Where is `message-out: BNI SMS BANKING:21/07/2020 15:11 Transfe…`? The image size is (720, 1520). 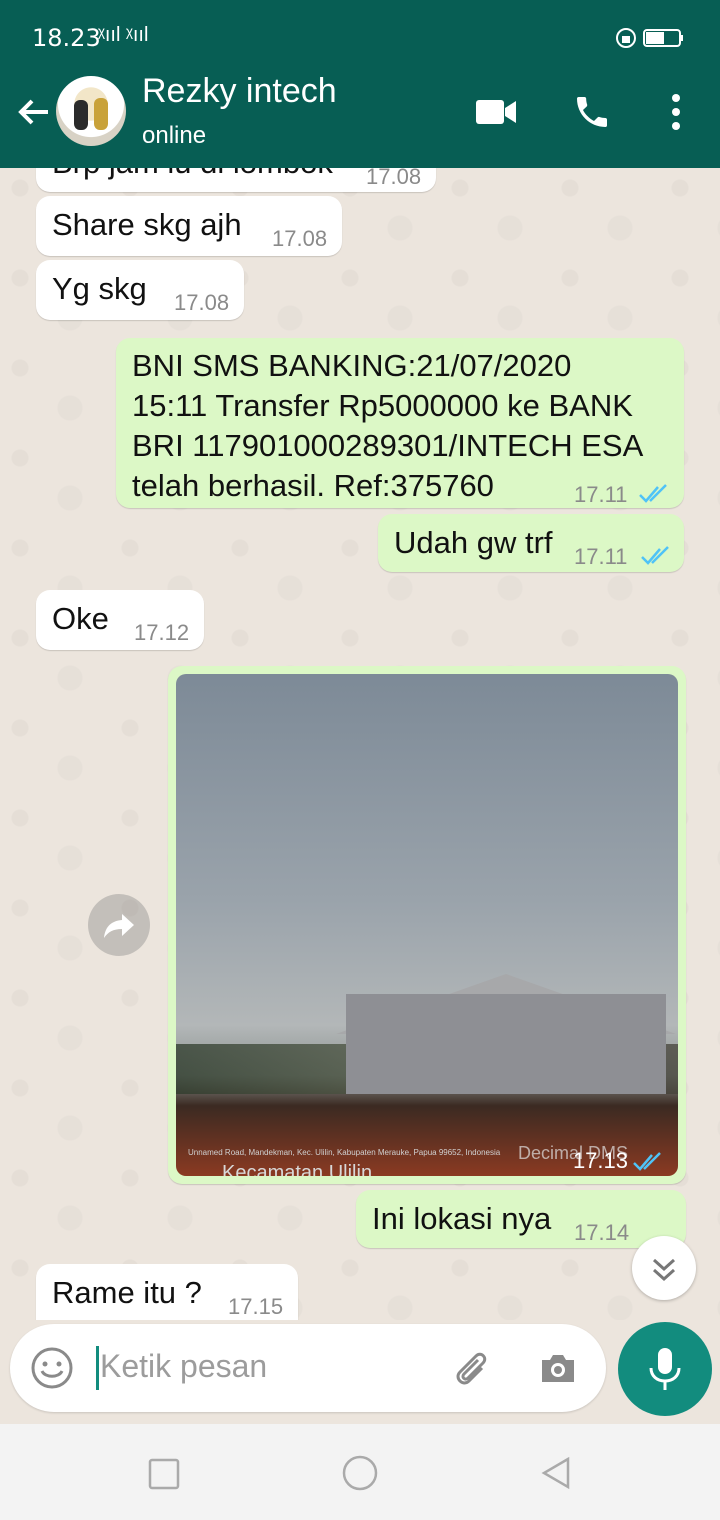
message-out: BNI SMS BANKING:21/07/2020 15:11 Transfe… is located at coordinates (400, 423).